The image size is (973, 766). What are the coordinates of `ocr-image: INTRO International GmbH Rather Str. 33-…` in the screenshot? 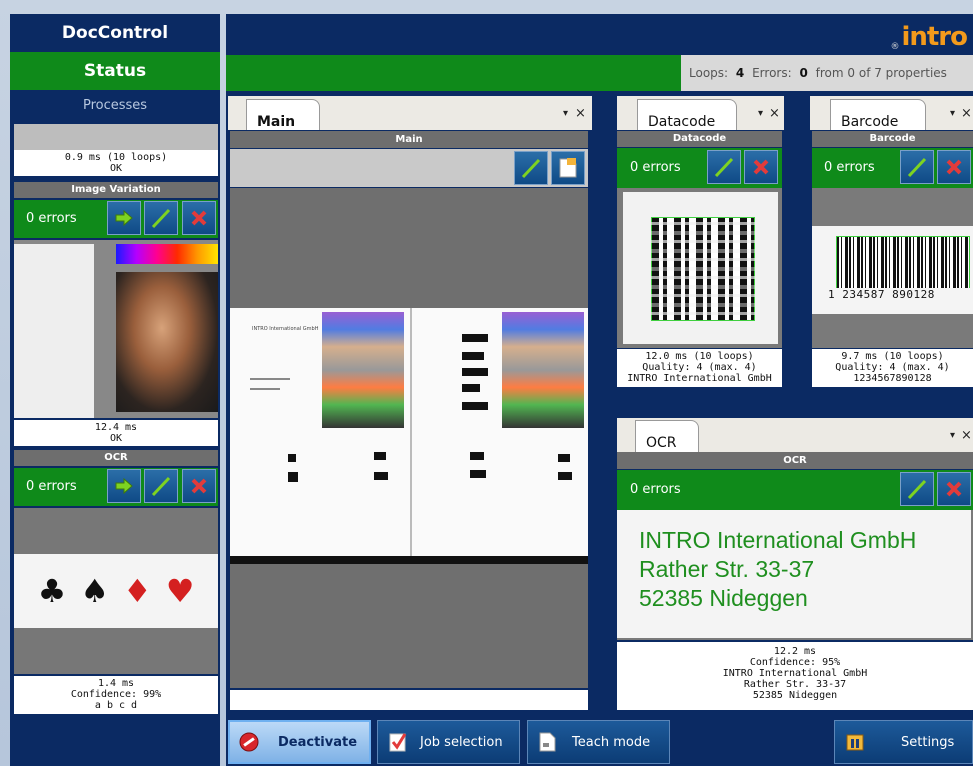 It's located at (795, 575).